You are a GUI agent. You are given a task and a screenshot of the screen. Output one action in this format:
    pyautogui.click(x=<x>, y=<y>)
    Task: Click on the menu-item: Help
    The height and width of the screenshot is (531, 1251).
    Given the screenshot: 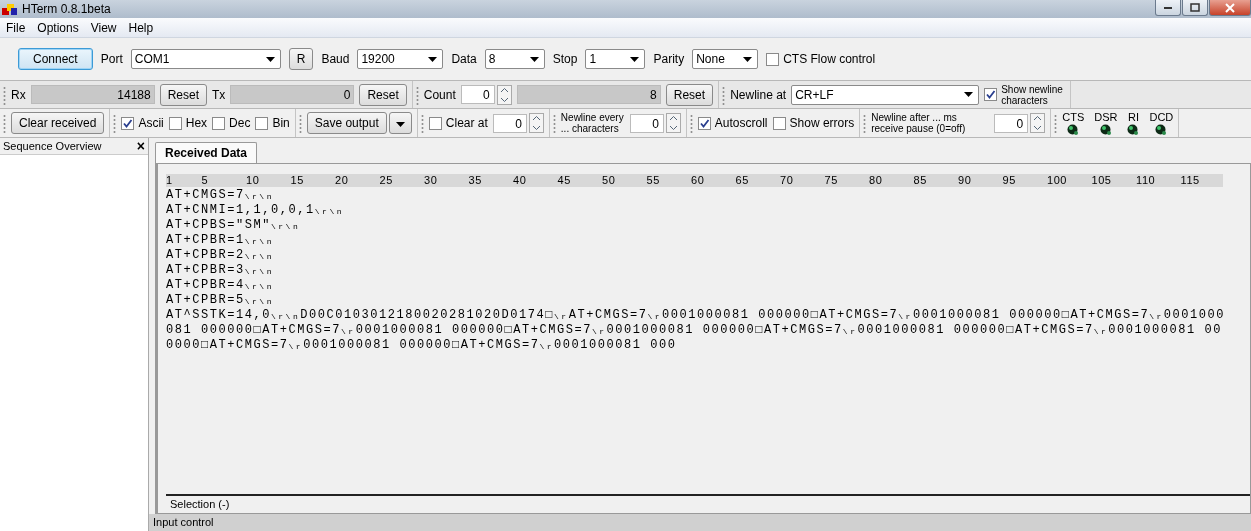 What is the action you would take?
    pyautogui.click(x=141, y=27)
    